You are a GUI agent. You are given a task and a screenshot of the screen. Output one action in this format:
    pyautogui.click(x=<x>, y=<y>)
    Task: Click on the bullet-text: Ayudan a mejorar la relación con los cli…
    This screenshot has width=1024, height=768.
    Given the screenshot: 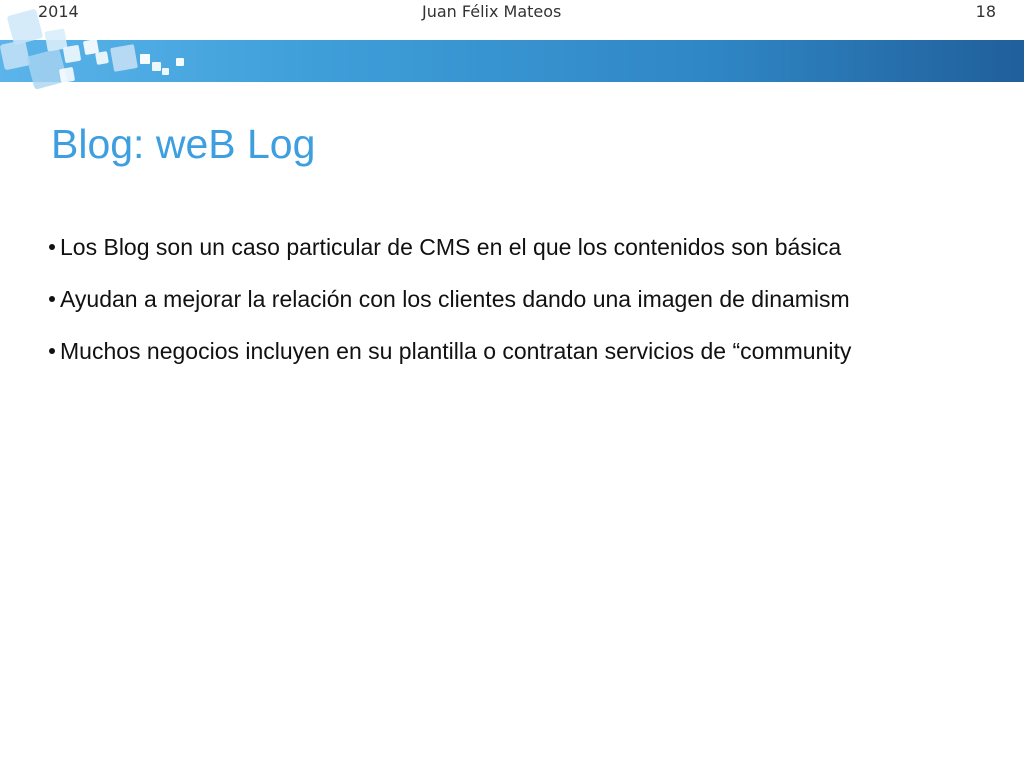 What is the action you would take?
    pyautogui.click(x=455, y=299)
    